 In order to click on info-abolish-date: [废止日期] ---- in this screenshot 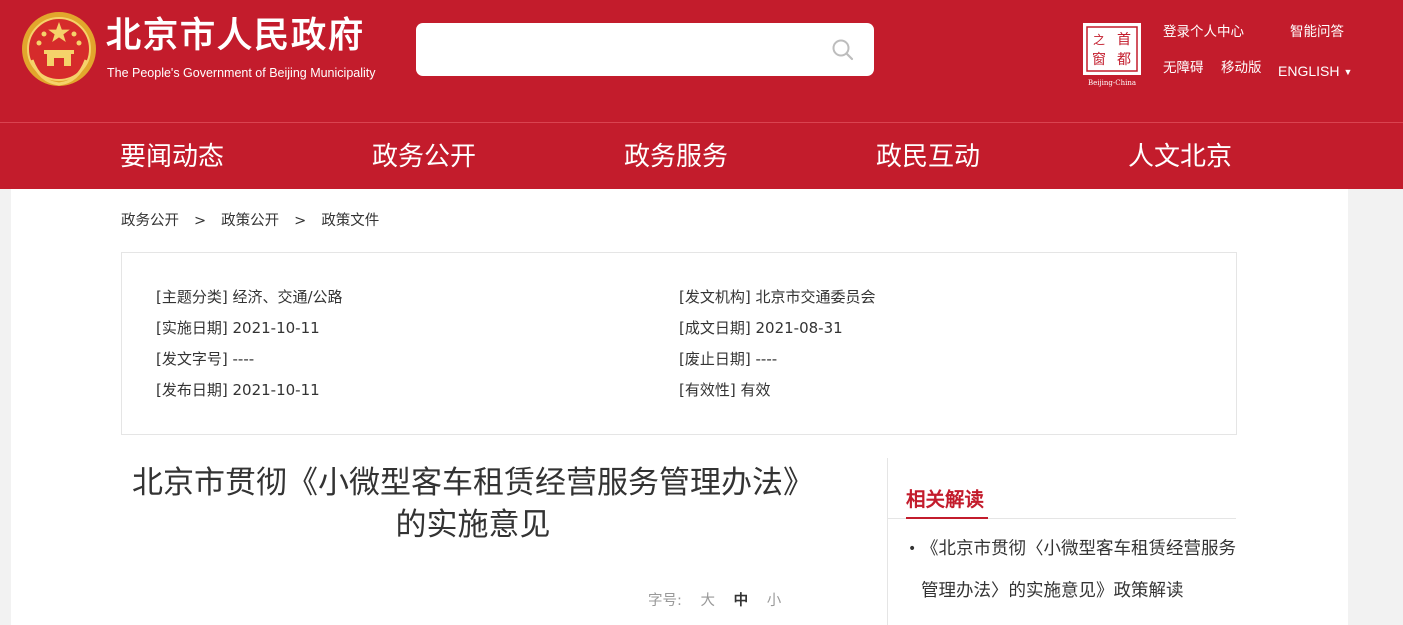, I will do `click(728, 359)`.